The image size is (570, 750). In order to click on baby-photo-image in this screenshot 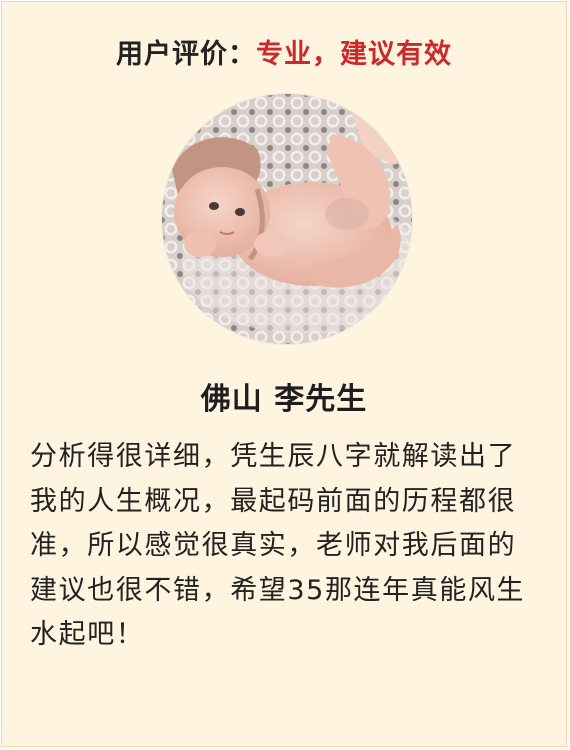, I will do `click(287, 219)`.